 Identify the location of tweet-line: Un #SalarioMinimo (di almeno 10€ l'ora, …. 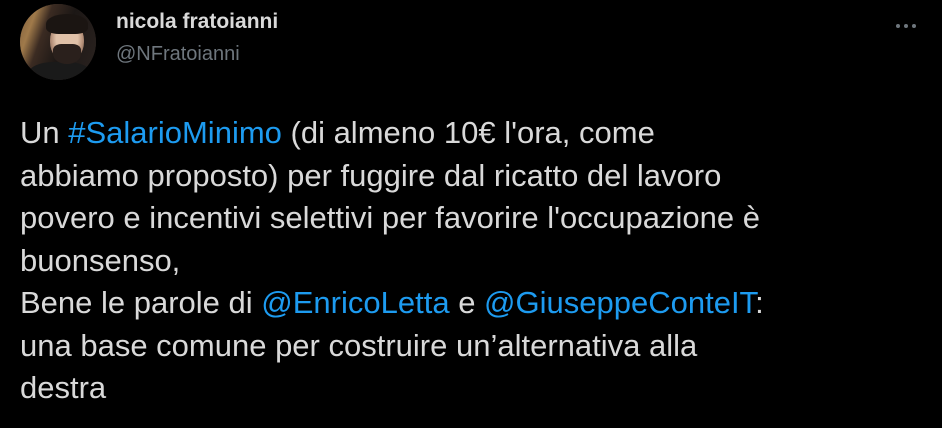
(470, 133).